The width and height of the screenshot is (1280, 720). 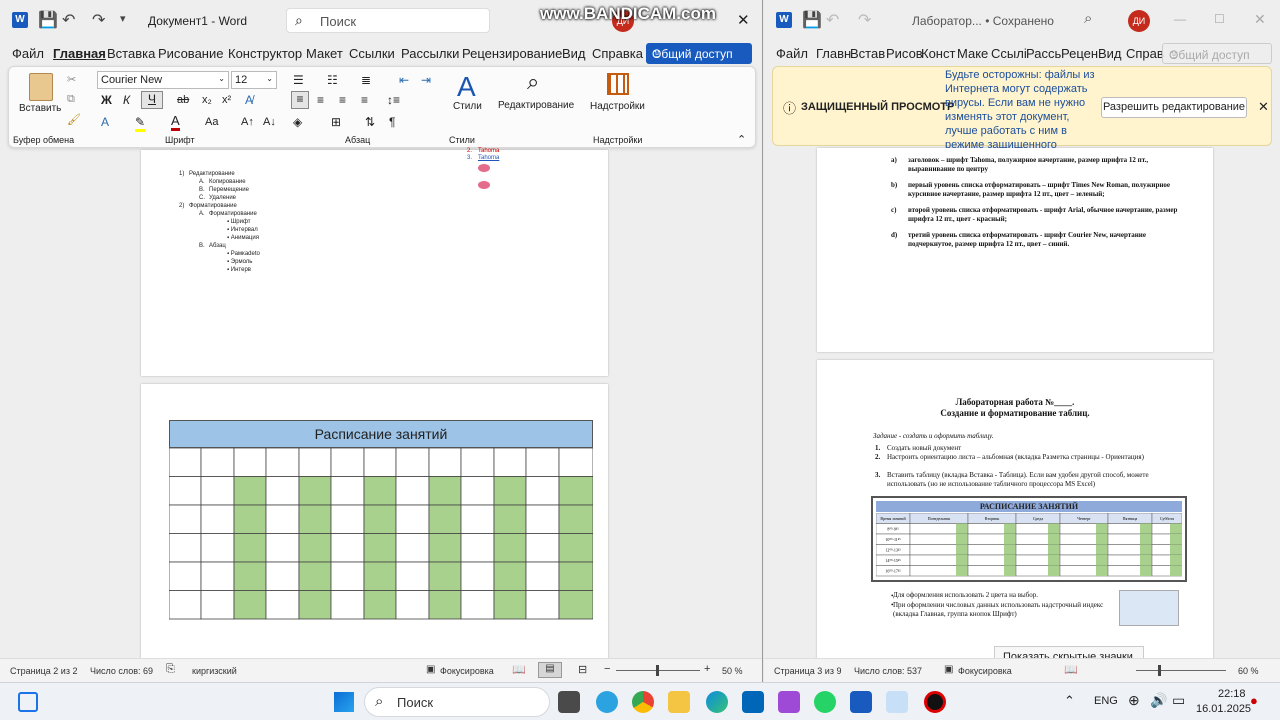 What do you see at coordinates (123, 18) in the screenshot?
I see `customize-toolbar-icon: ▾` at bounding box center [123, 18].